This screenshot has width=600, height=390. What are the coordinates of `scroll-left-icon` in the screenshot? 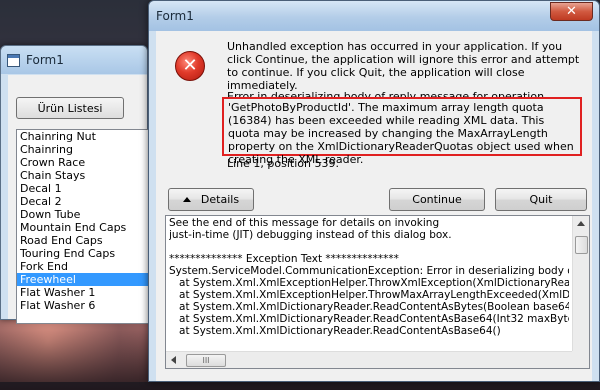 It's located at (173, 360).